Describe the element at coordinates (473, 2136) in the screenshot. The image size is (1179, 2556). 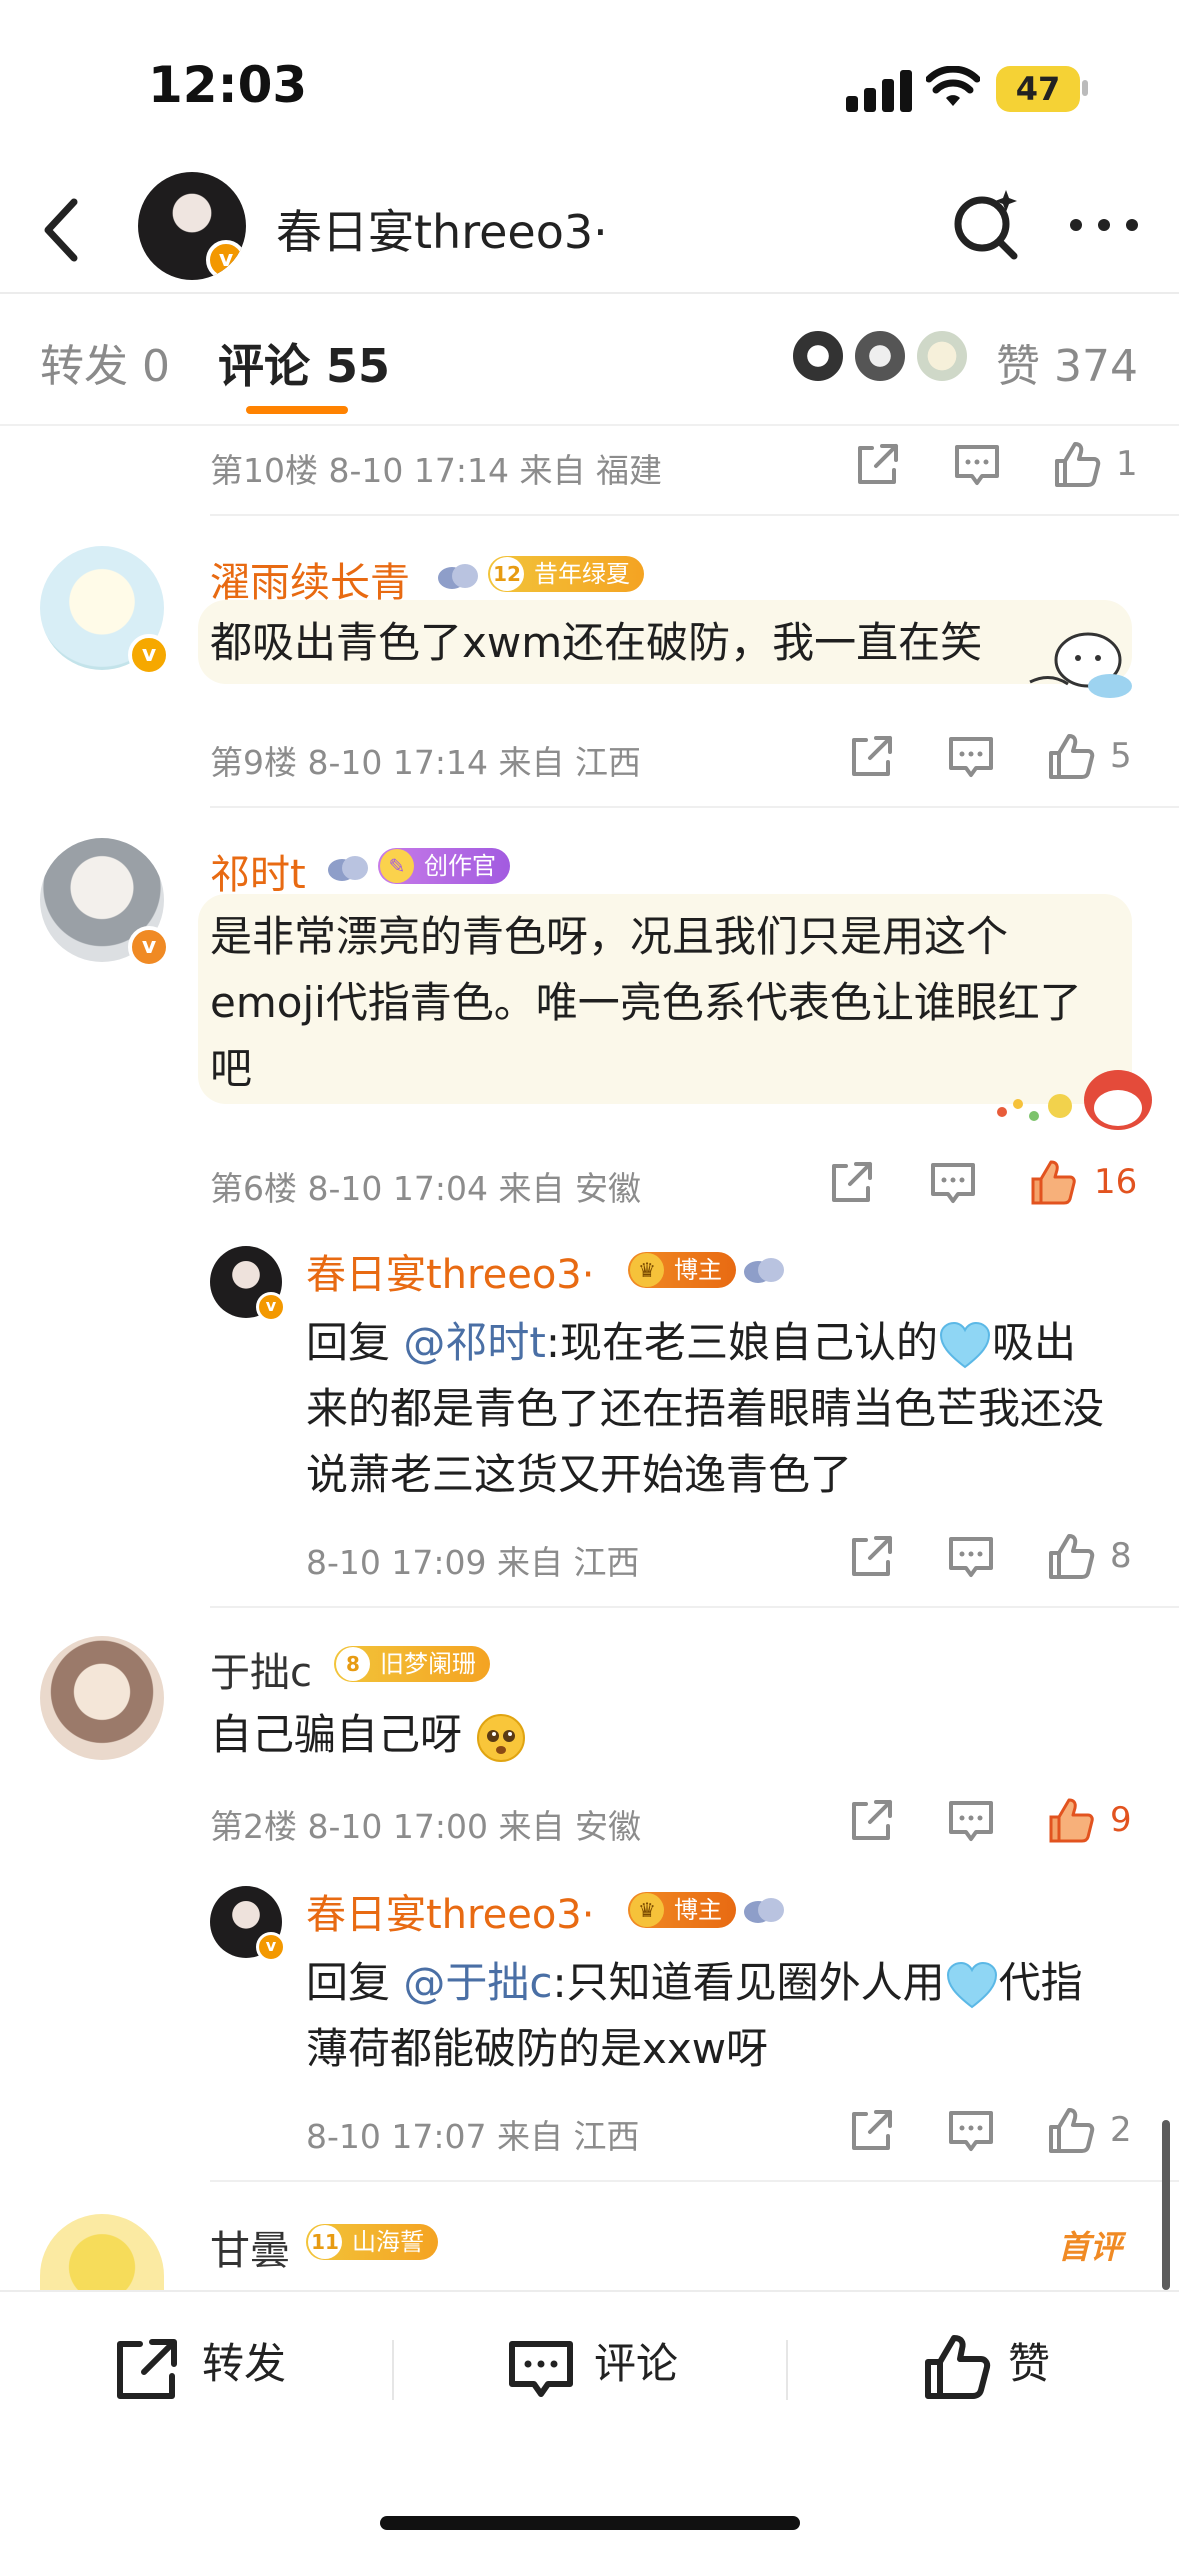
I see `comment-meta: 8-10 17:07 来自 江西` at that location.